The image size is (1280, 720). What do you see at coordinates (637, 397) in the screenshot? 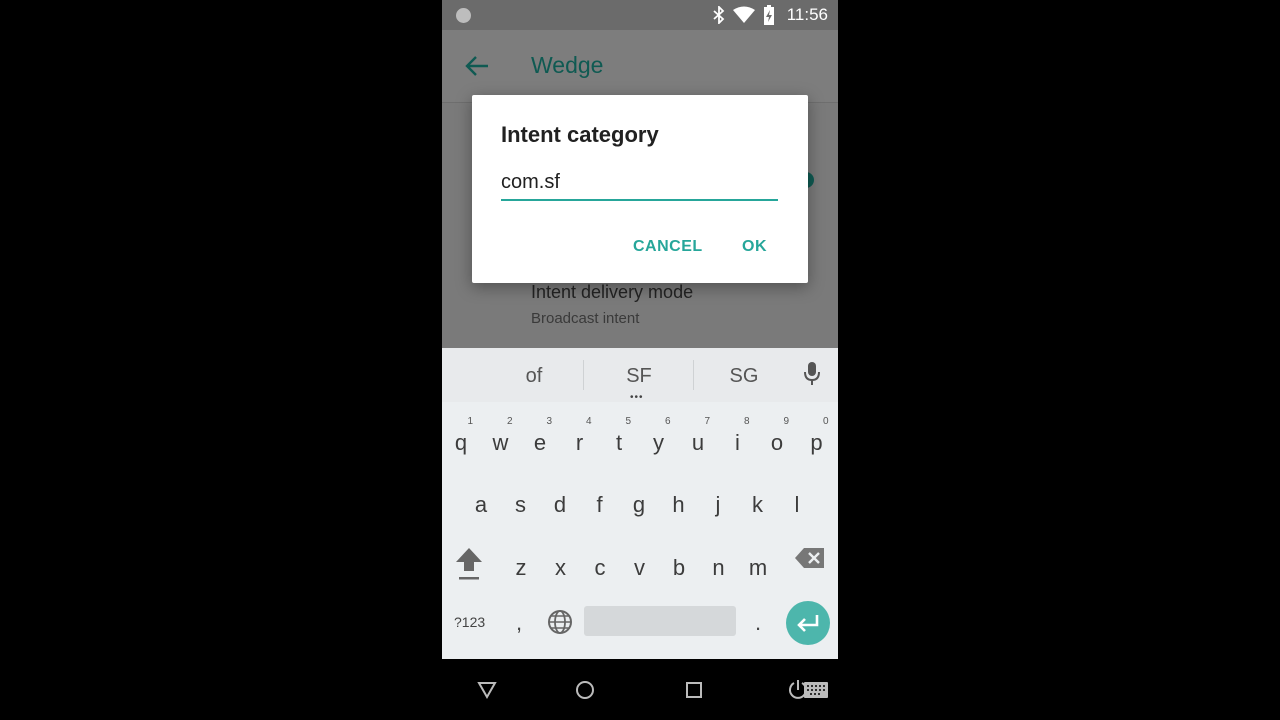
I see `more-suggestions-icon: •••` at bounding box center [637, 397].